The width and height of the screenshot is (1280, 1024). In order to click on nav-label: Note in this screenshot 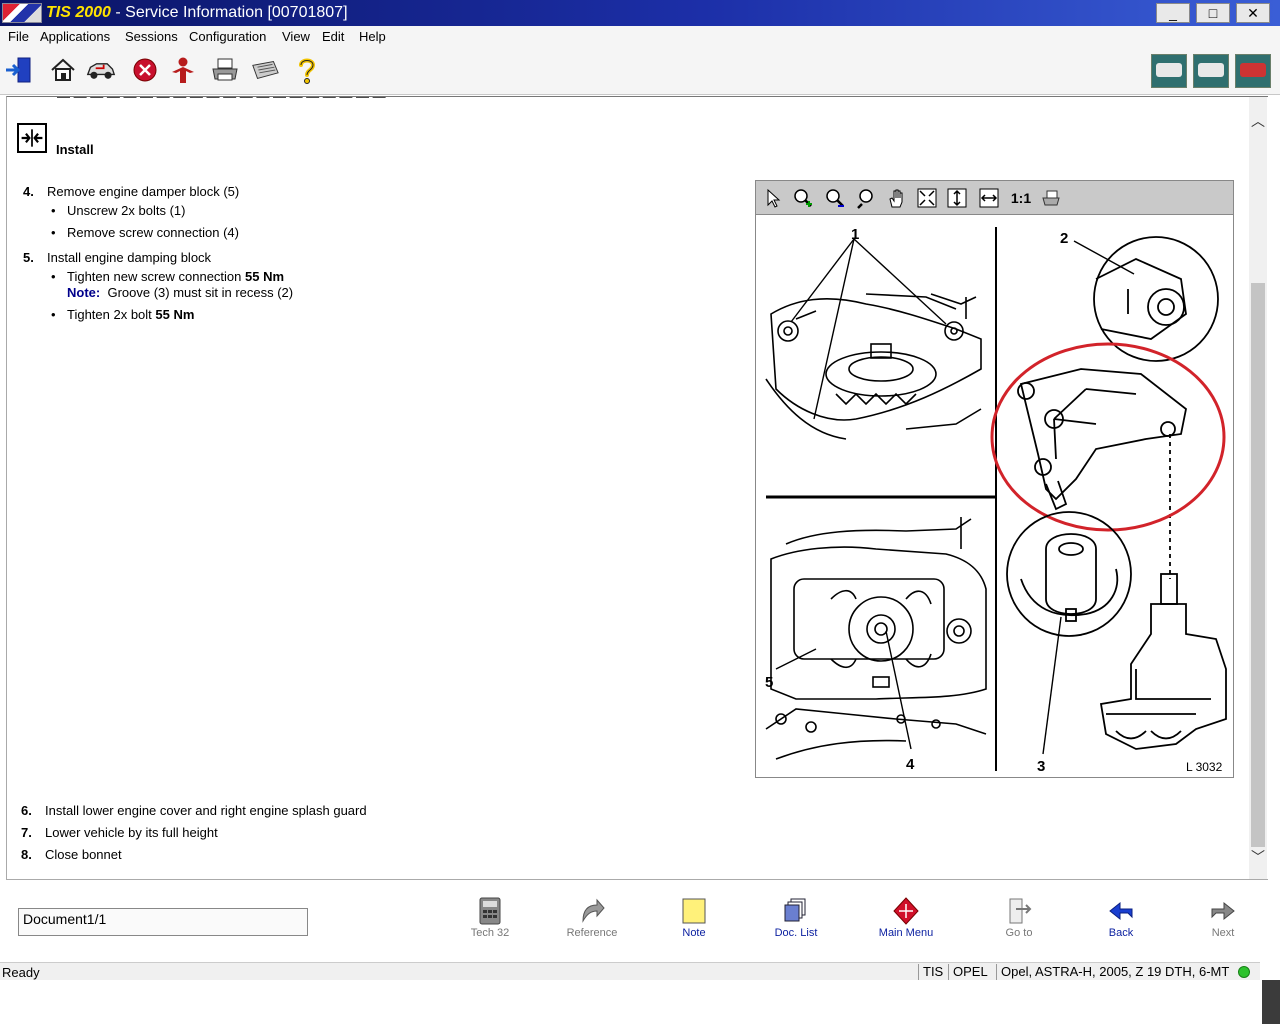, I will do `click(694, 933)`.